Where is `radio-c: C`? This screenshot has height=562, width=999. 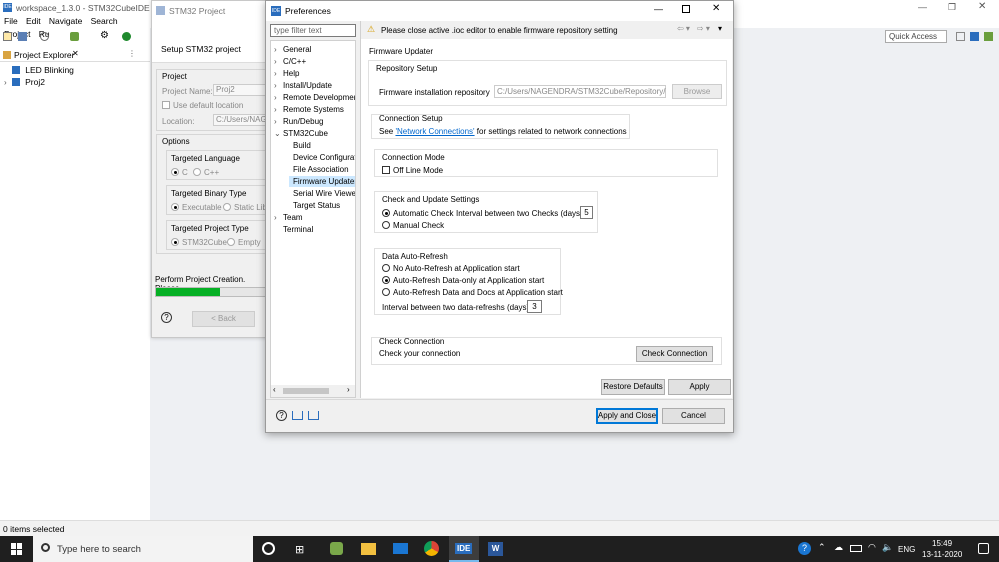 radio-c: C is located at coordinates (179, 172).